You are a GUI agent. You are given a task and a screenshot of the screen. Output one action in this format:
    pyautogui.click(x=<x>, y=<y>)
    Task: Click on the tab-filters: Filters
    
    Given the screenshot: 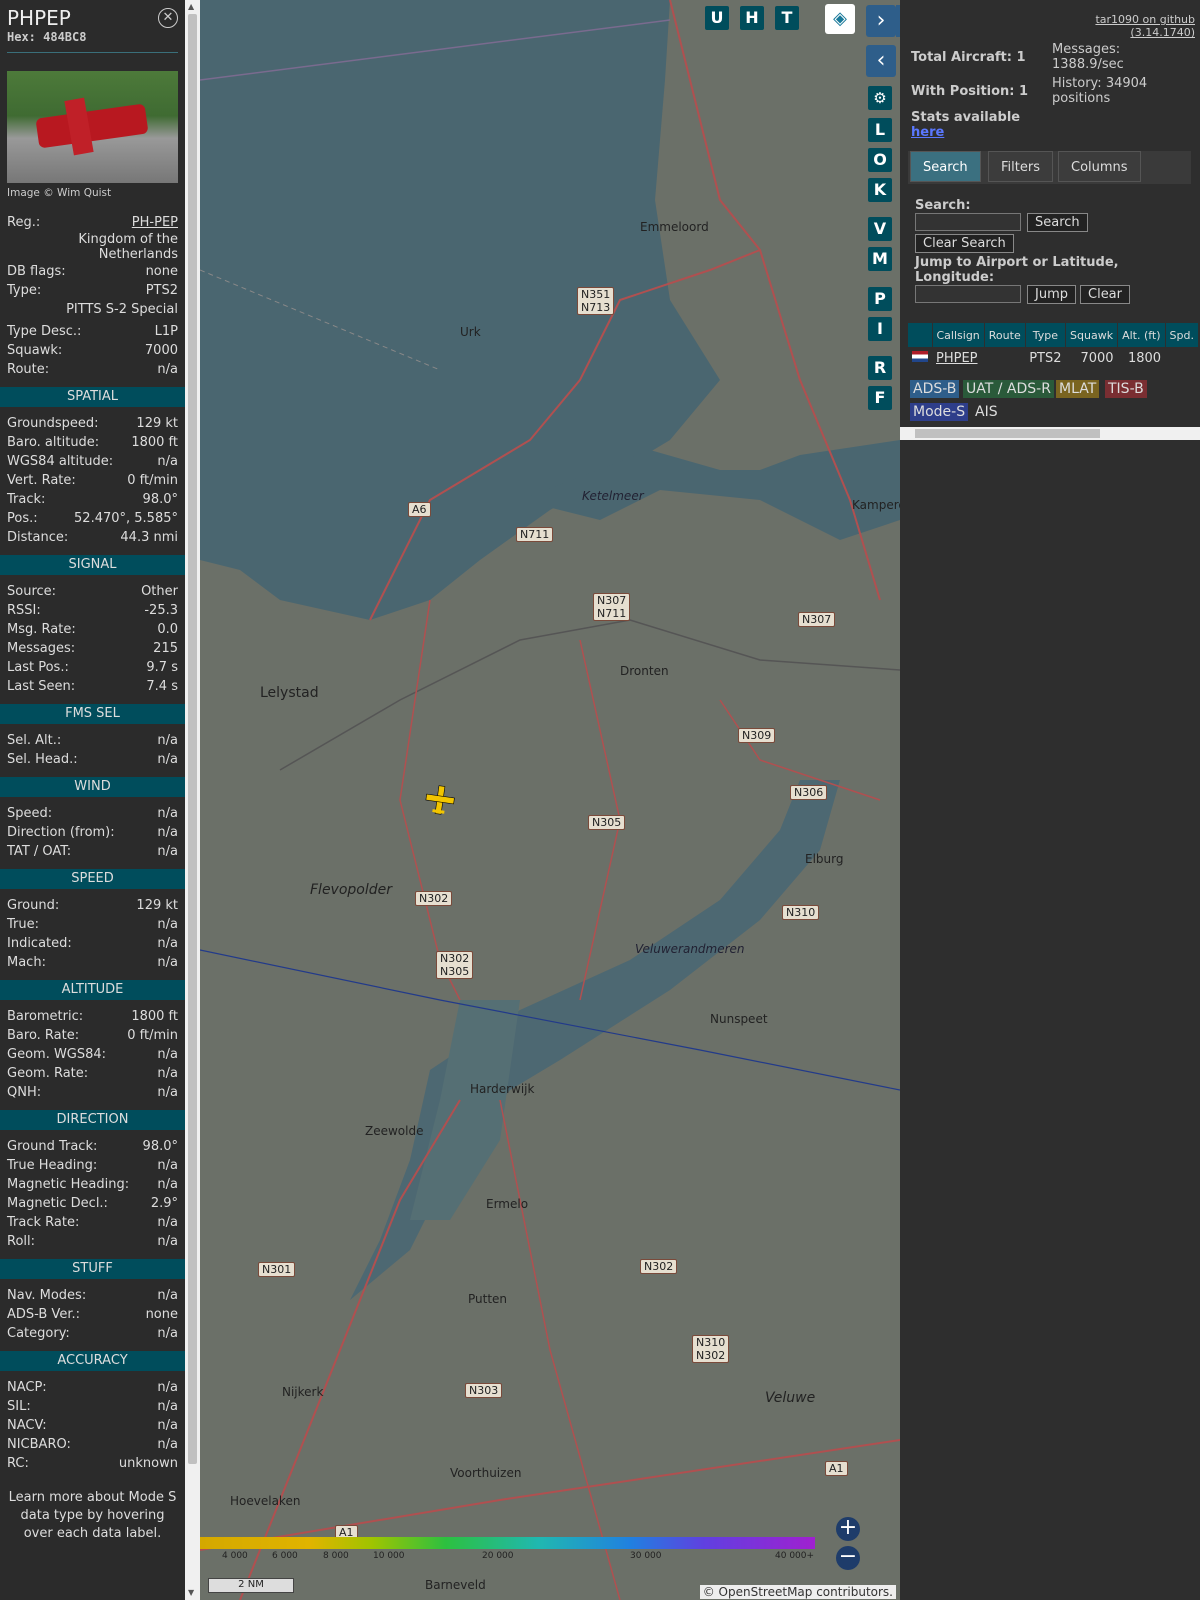 What is the action you would take?
    pyautogui.click(x=1020, y=166)
    